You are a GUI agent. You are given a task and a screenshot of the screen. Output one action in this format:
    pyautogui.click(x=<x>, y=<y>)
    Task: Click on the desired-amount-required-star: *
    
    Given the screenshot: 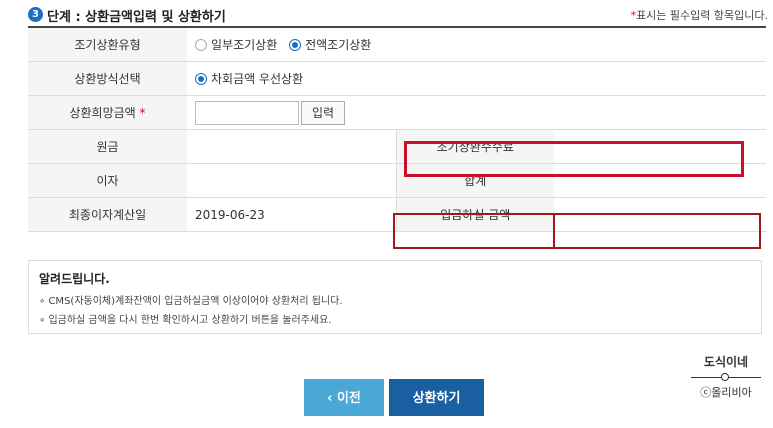 What is the action you would take?
    pyautogui.click(x=142, y=113)
    